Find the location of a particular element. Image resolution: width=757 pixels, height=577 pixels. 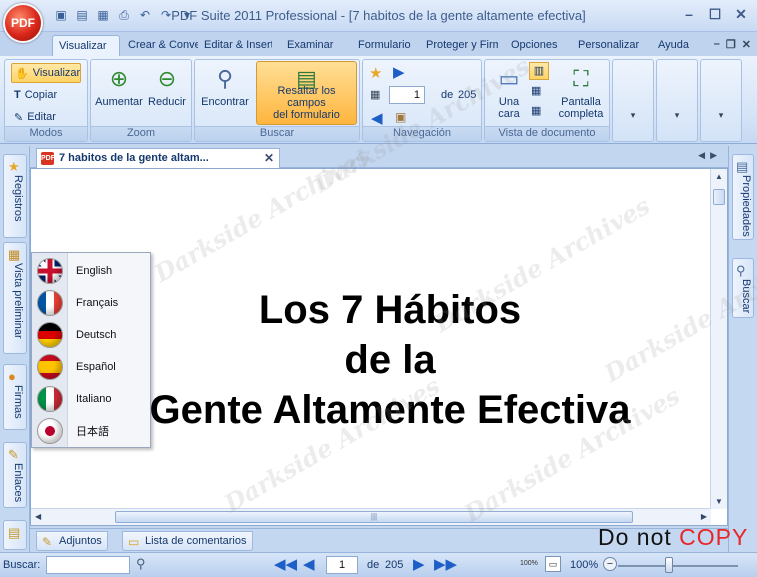

panel-tab-firmas: ● Firmas is located at coordinates (15, 397).